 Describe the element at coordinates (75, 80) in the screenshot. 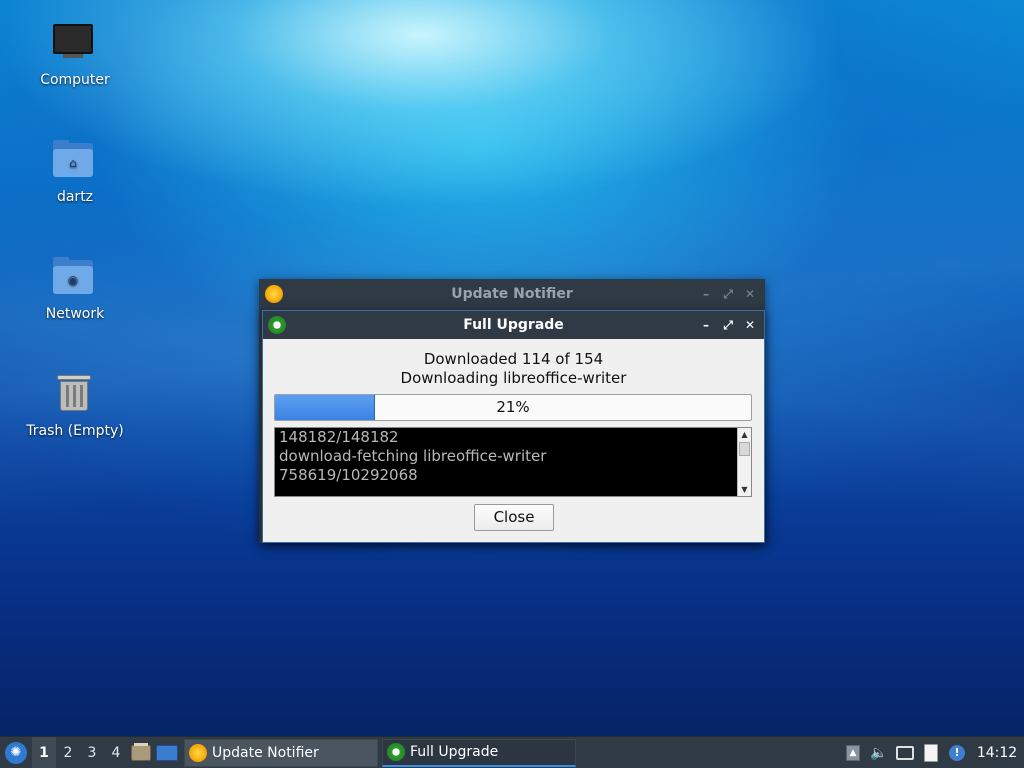

I see `desktop-icon-label: Computer` at that location.